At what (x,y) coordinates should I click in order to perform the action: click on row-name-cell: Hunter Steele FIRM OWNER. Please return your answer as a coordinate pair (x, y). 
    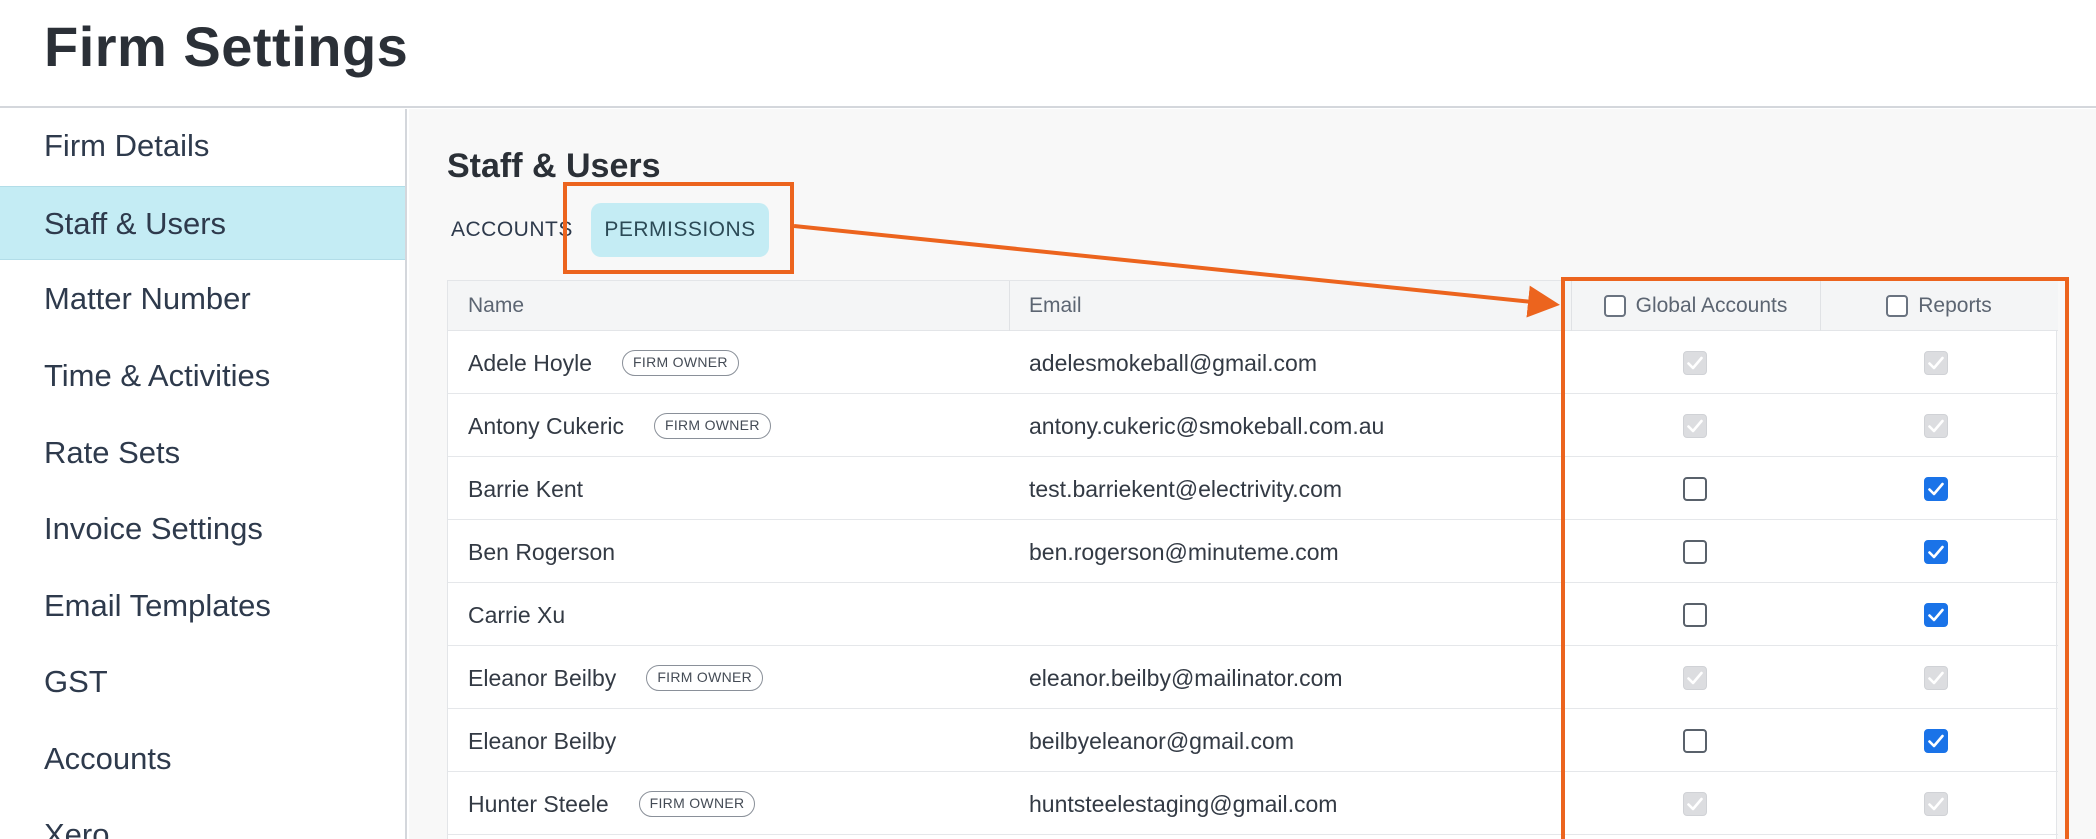
    Looking at the image, I should click on (612, 804).